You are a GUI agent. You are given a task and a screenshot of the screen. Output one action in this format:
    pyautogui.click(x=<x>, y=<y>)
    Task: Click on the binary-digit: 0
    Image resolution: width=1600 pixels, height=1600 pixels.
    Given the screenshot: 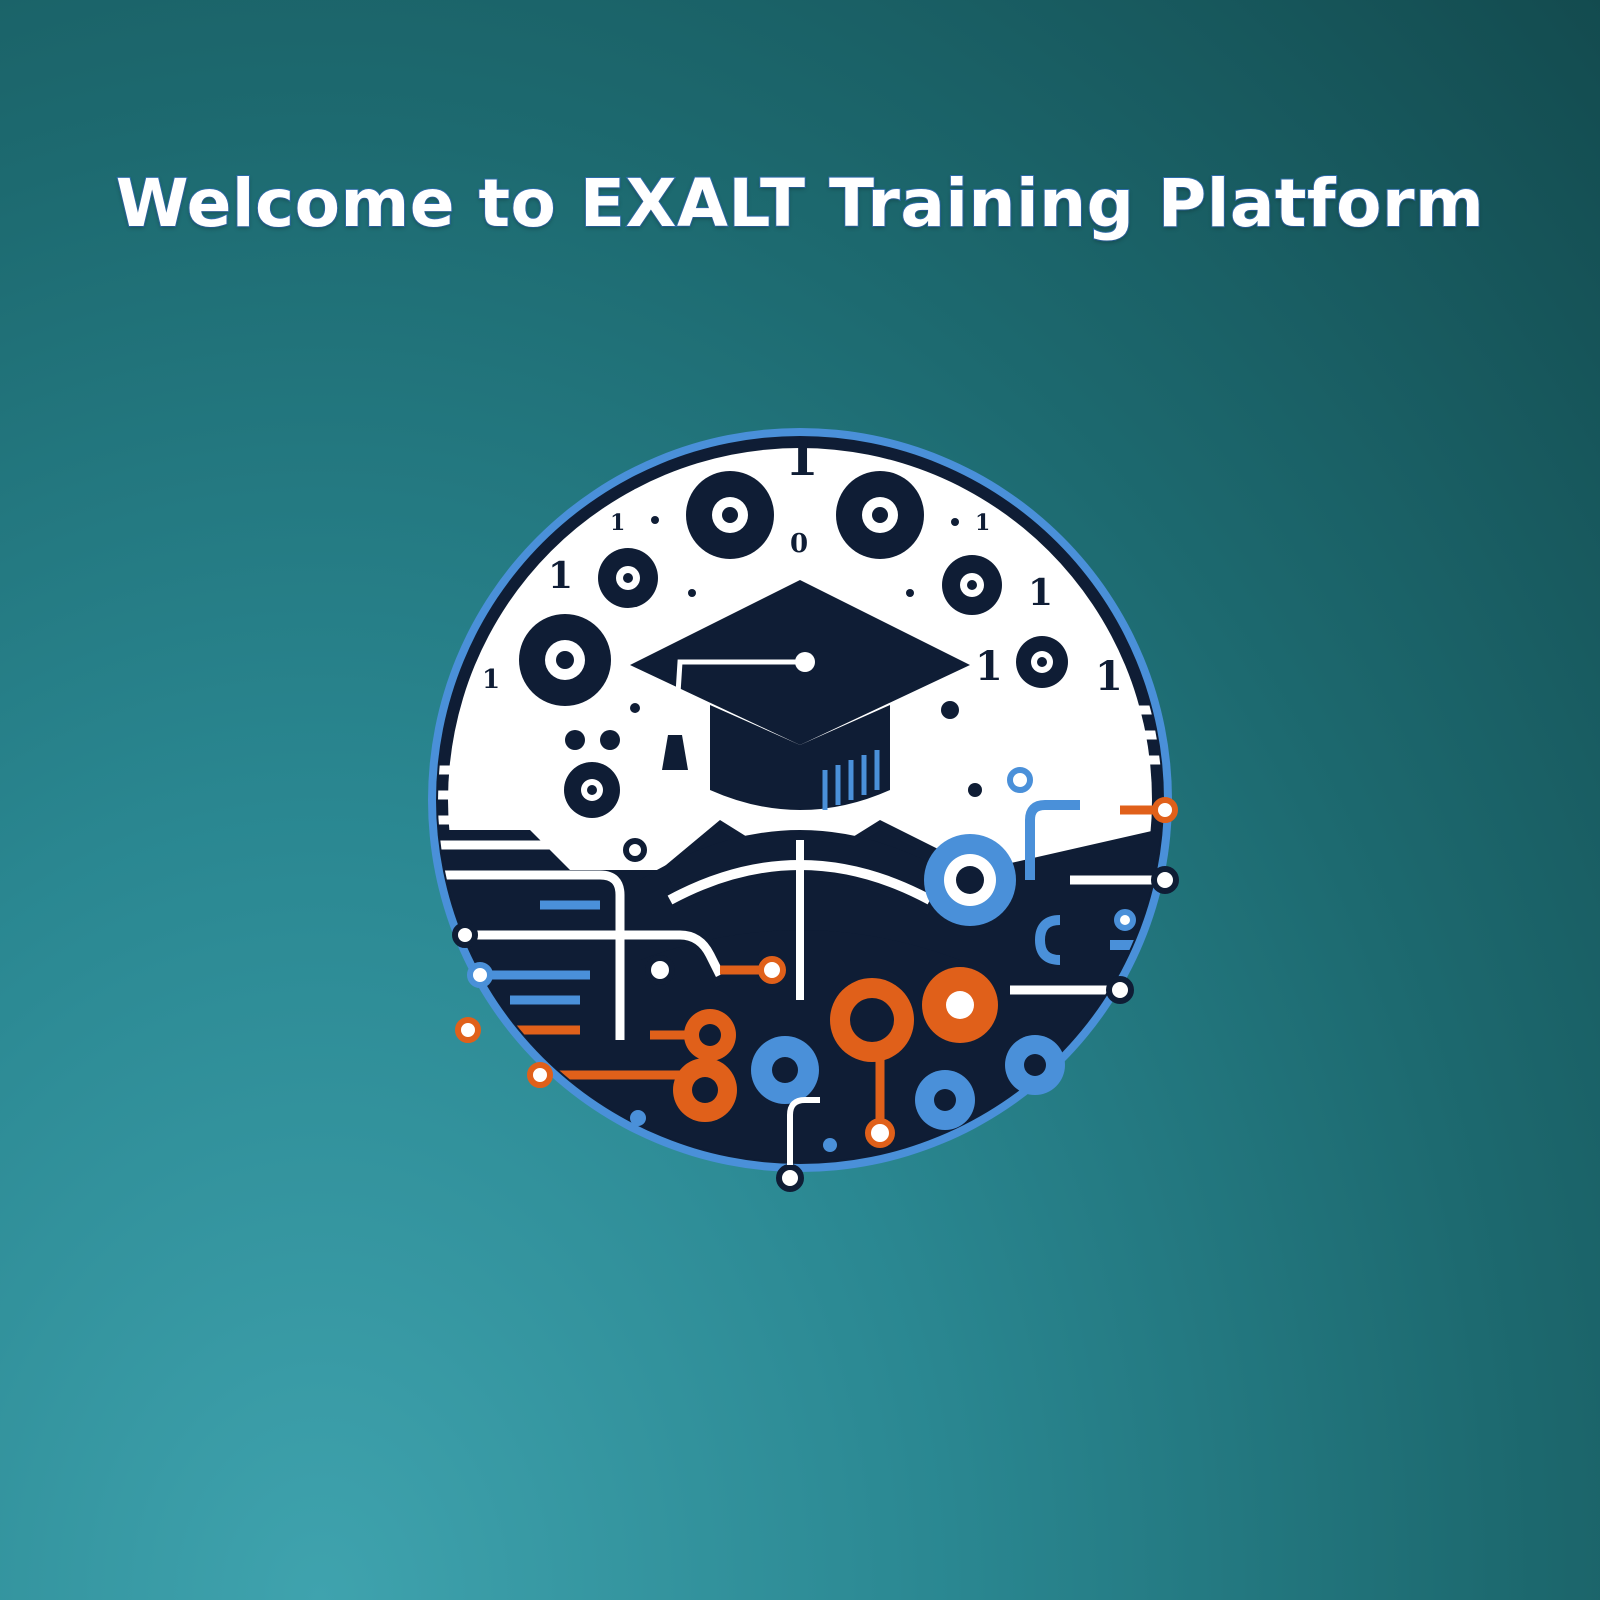 What is the action you would take?
    pyautogui.click(x=799, y=544)
    